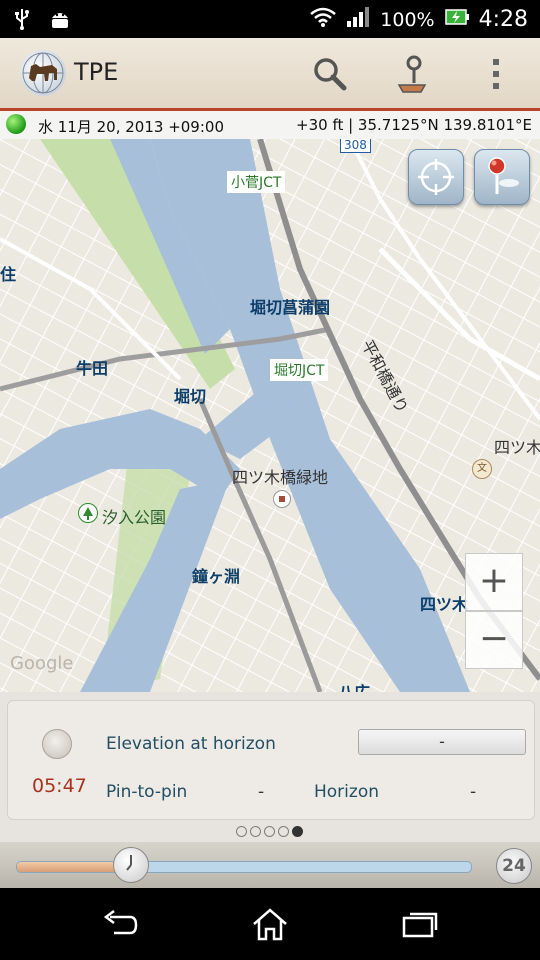 Image resolution: width=540 pixels, height=960 pixels. Describe the element at coordinates (88, 513) in the screenshot. I see `park-marker-icon` at that location.